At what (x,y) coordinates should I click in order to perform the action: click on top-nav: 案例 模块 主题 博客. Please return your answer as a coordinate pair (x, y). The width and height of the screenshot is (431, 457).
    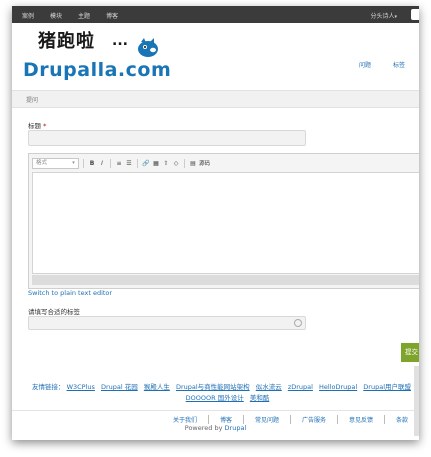
    Looking at the image, I should click on (70, 15).